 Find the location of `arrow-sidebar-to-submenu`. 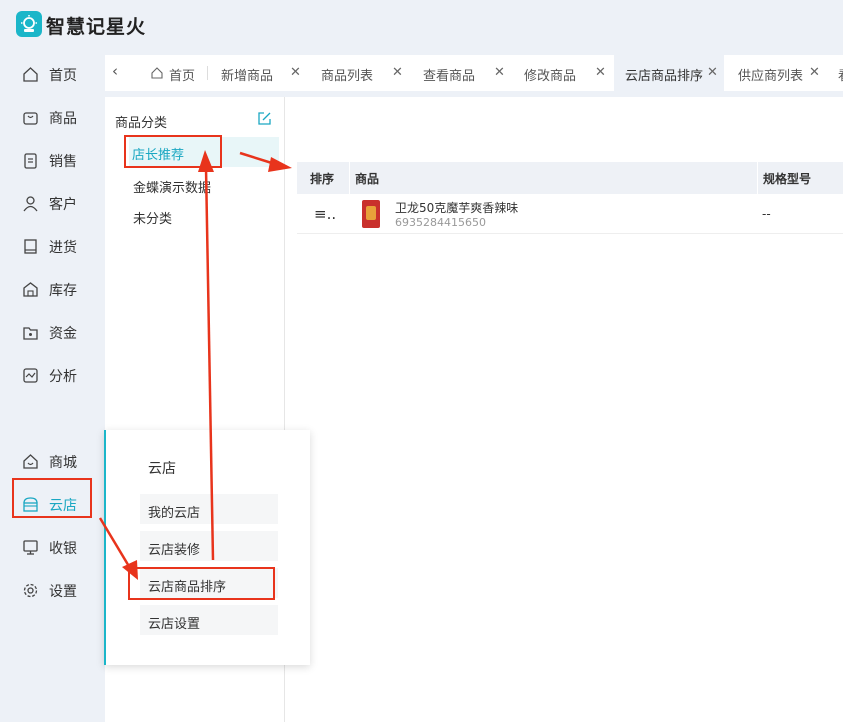

arrow-sidebar-to-submenu is located at coordinates (118, 548).